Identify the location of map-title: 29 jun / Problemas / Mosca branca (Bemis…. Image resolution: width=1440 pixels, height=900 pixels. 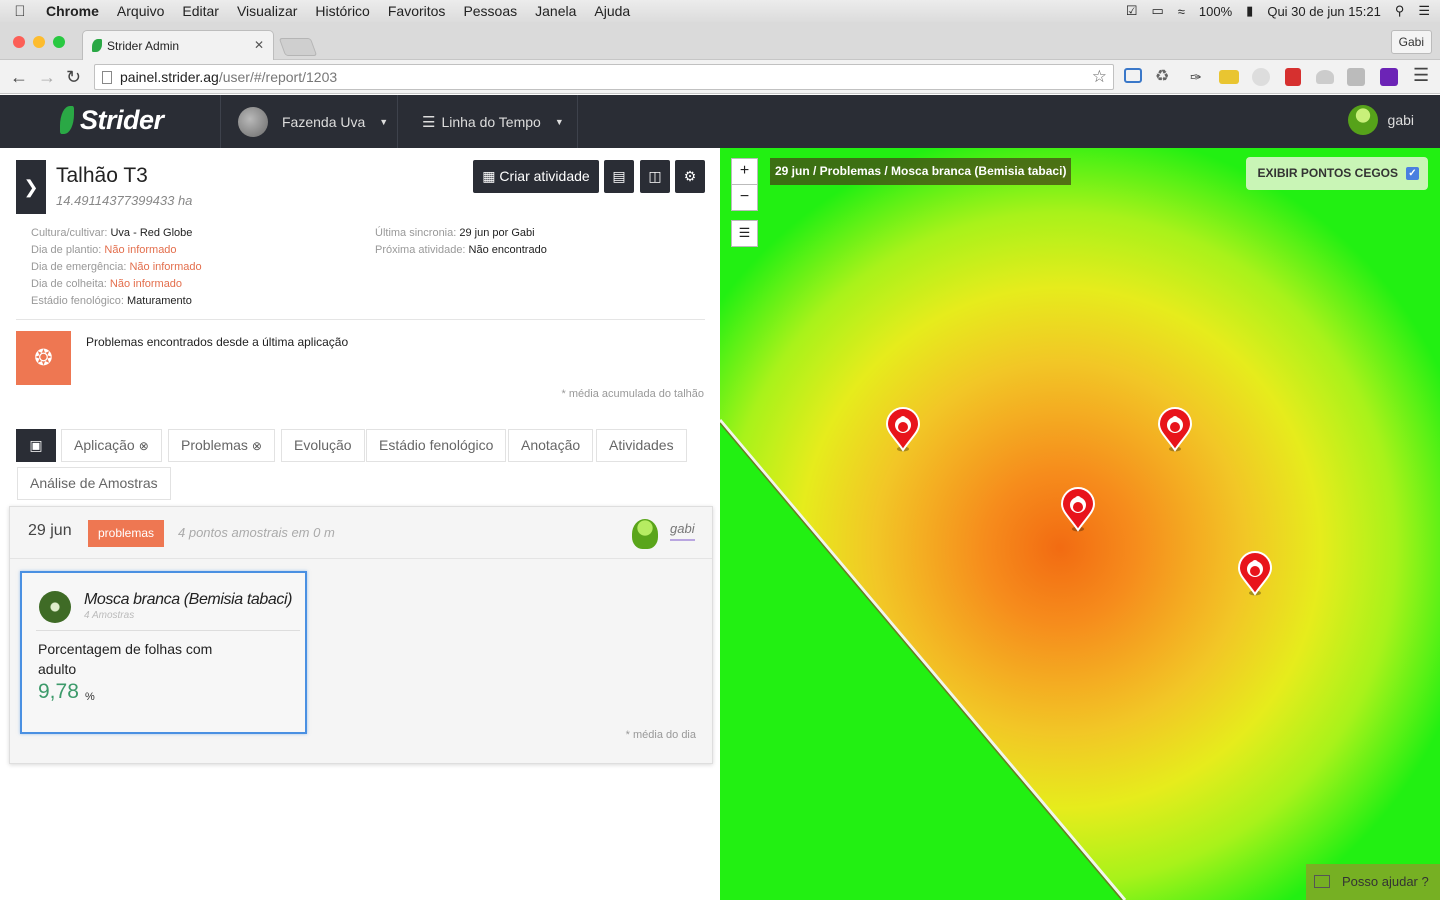
(921, 171).